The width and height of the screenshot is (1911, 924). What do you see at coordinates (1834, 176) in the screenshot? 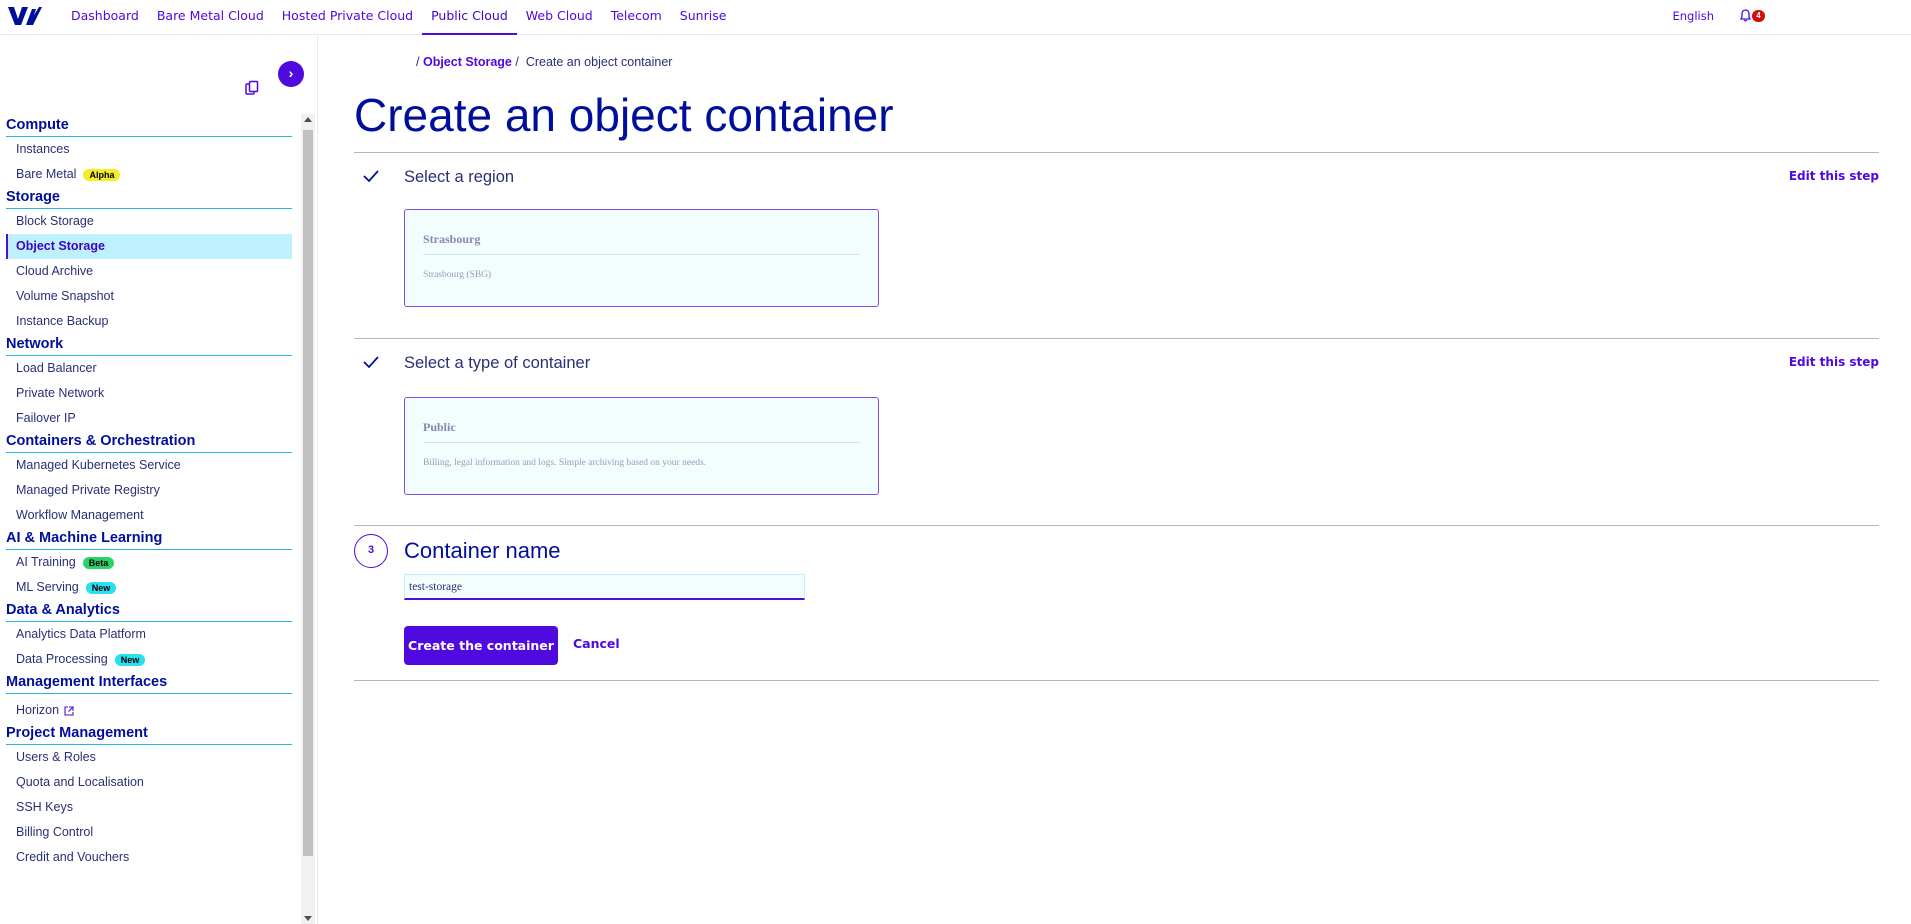
I see `edit-step-region-link: Edit this step` at bounding box center [1834, 176].